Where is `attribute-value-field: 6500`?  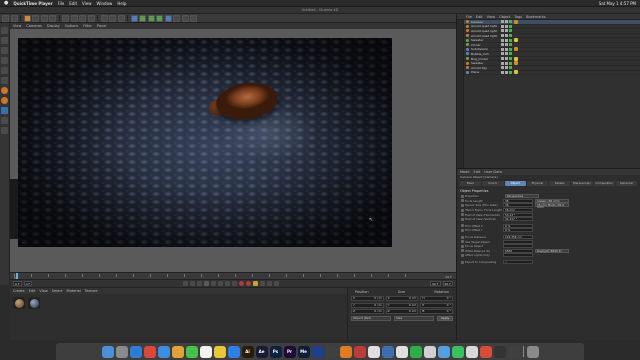 attribute-value-field: 6500 is located at coordinates (518, 250).